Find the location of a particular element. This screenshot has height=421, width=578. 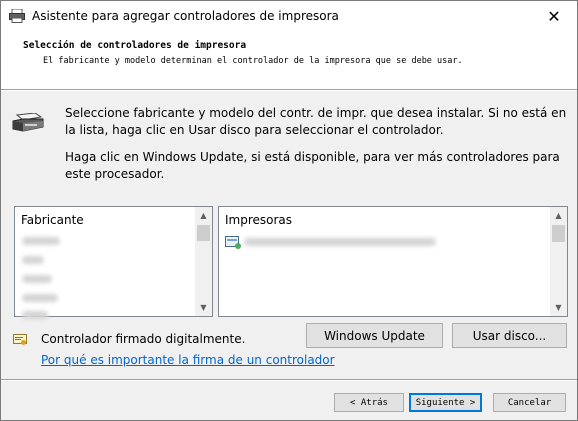

close-icon: ✕ is located at coordinates (554, 16).